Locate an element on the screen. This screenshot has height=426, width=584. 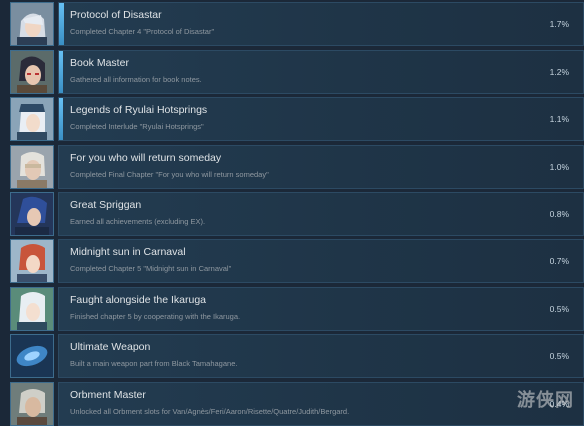
watermark: 游侠网 is located at coordinates (545, 400).